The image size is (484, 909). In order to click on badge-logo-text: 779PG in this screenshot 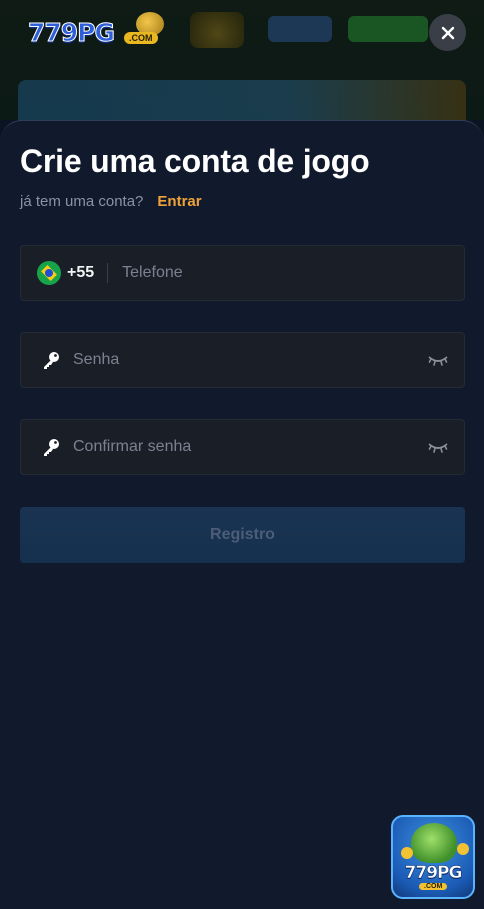, I will do `click(433, 873)`.